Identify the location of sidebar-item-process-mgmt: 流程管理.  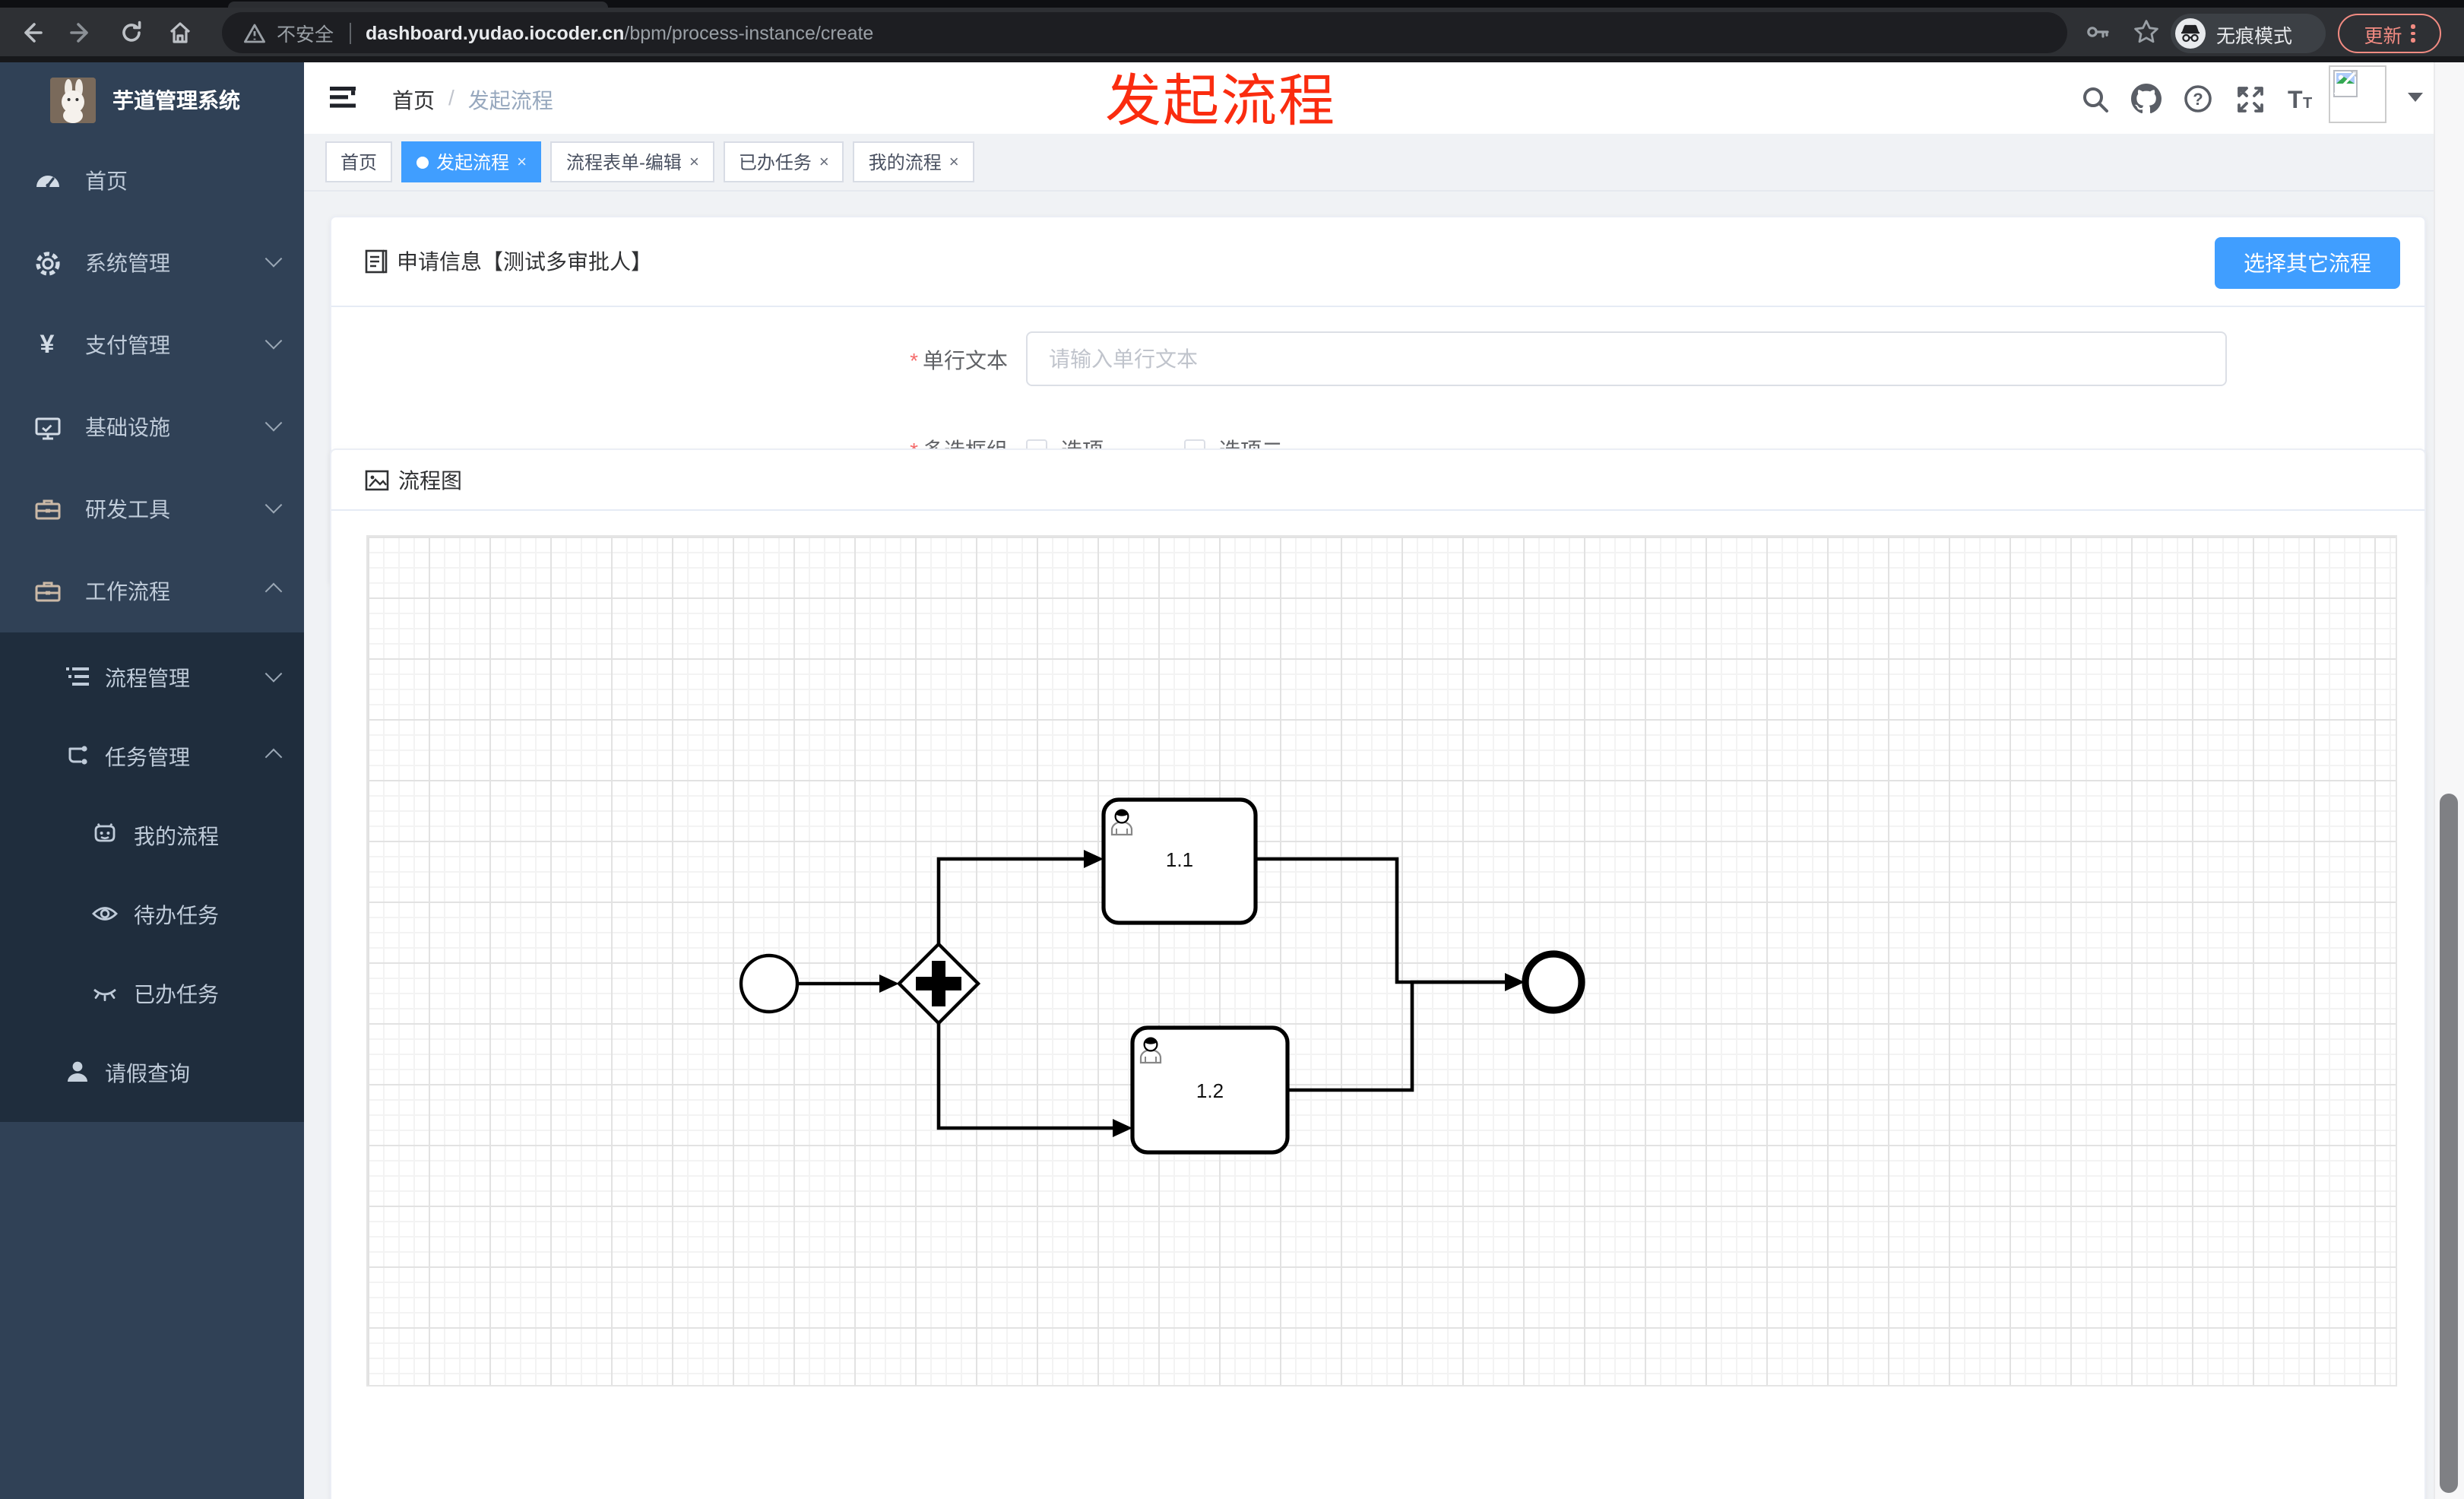
(152, 679).